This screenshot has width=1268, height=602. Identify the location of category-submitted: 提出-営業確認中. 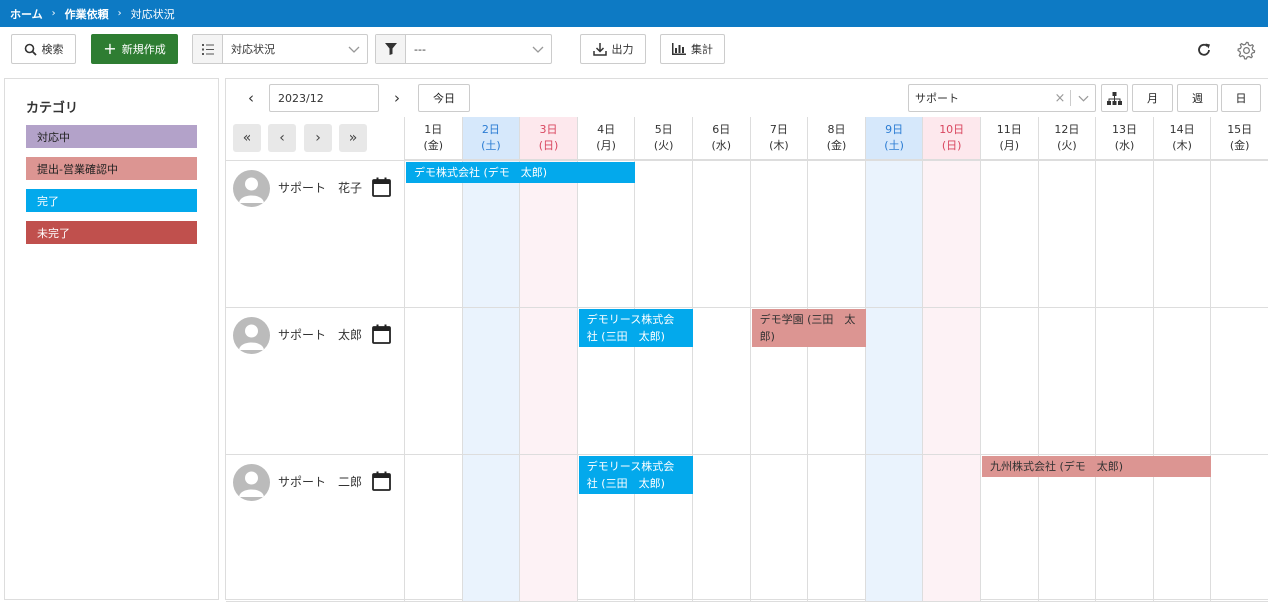
(111, 168).